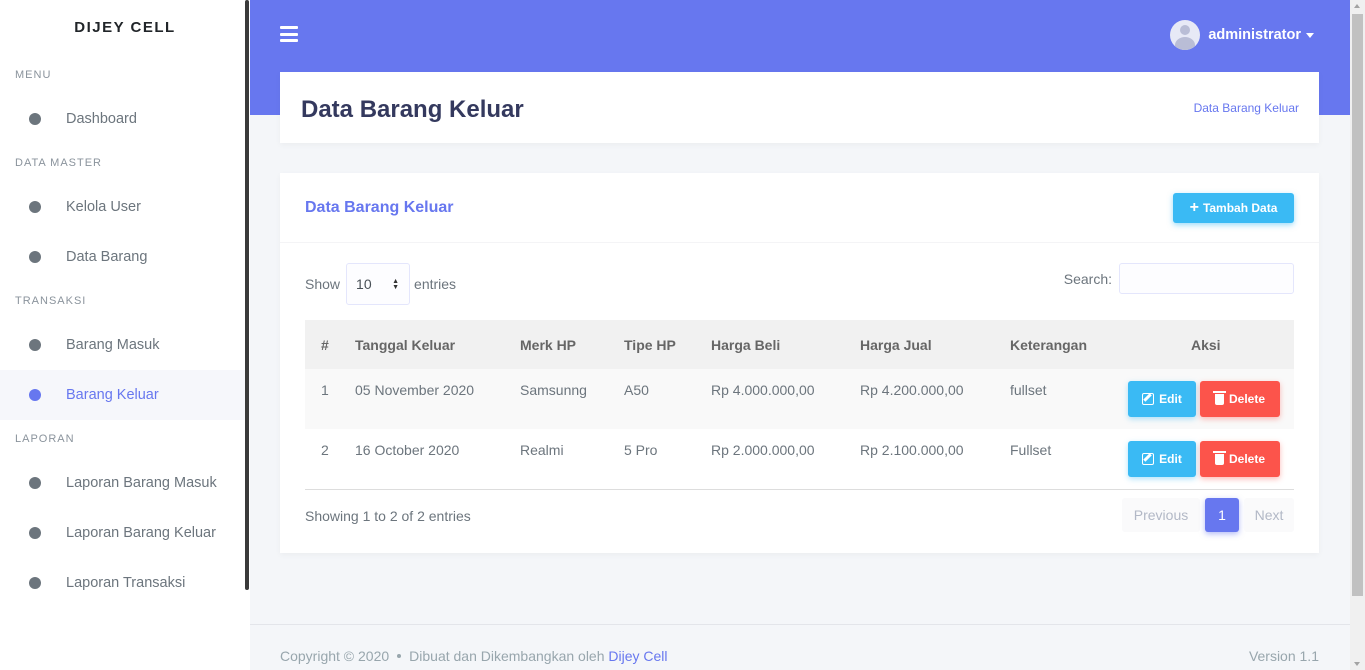  I want to click on col-header: Harga Beli, so click(745, 345).